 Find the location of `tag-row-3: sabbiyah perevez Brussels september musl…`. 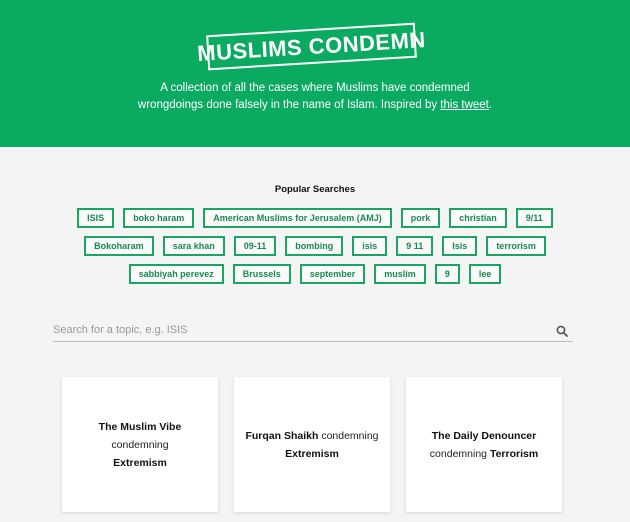

tag-row-3: sabbiyah perevez Brussels september musl… is located at coordinates (315, 274).